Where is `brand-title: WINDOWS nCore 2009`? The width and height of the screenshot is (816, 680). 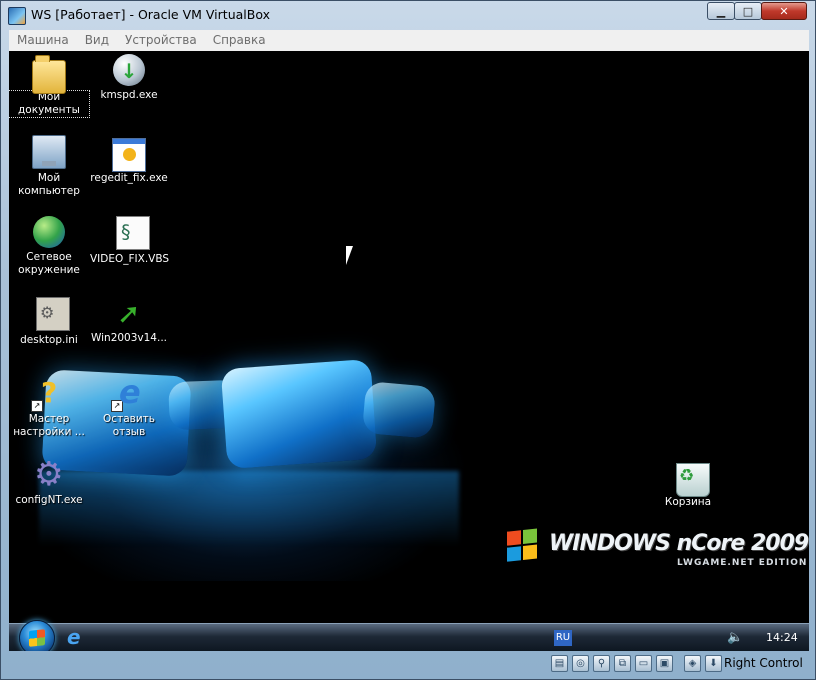
brand-title: WINDOWS nCore 2009 is located at coordinates (679, 543).